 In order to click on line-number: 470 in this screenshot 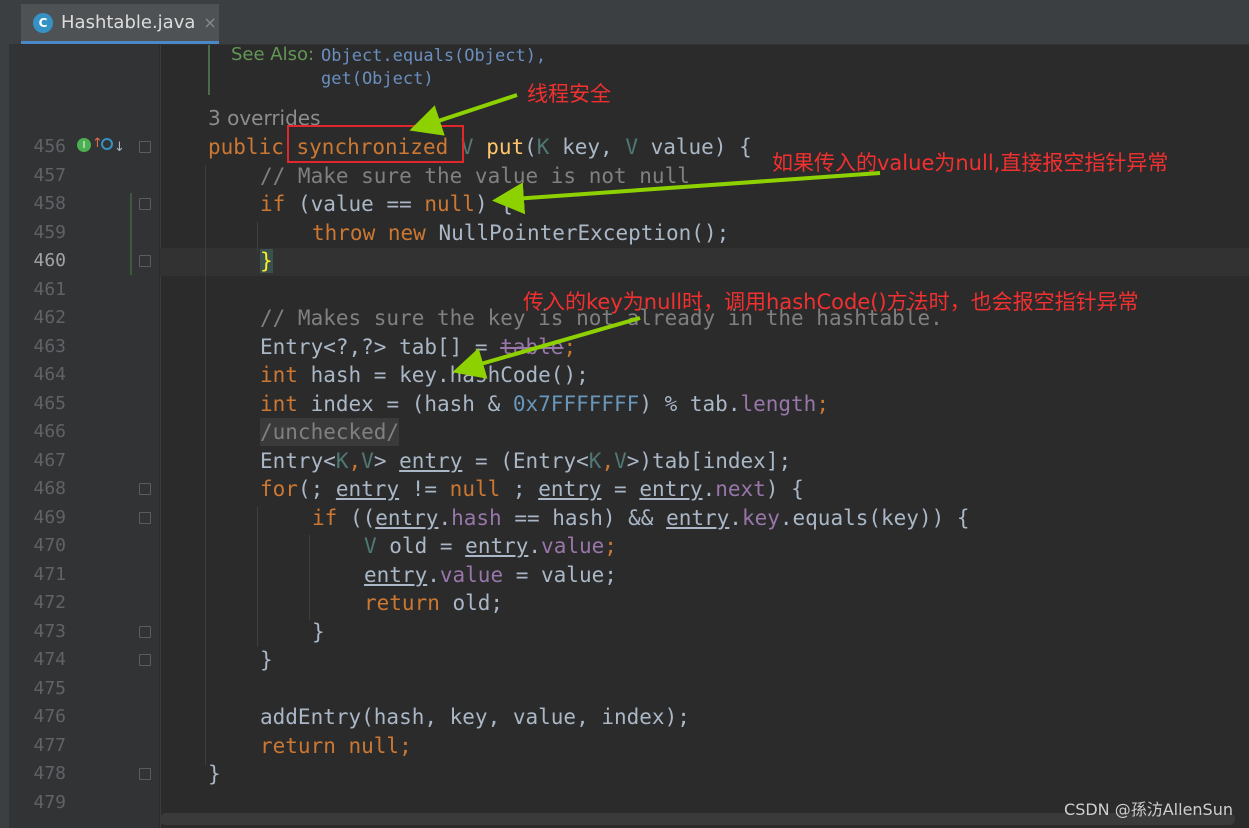, I will do `click(40, 546)`.